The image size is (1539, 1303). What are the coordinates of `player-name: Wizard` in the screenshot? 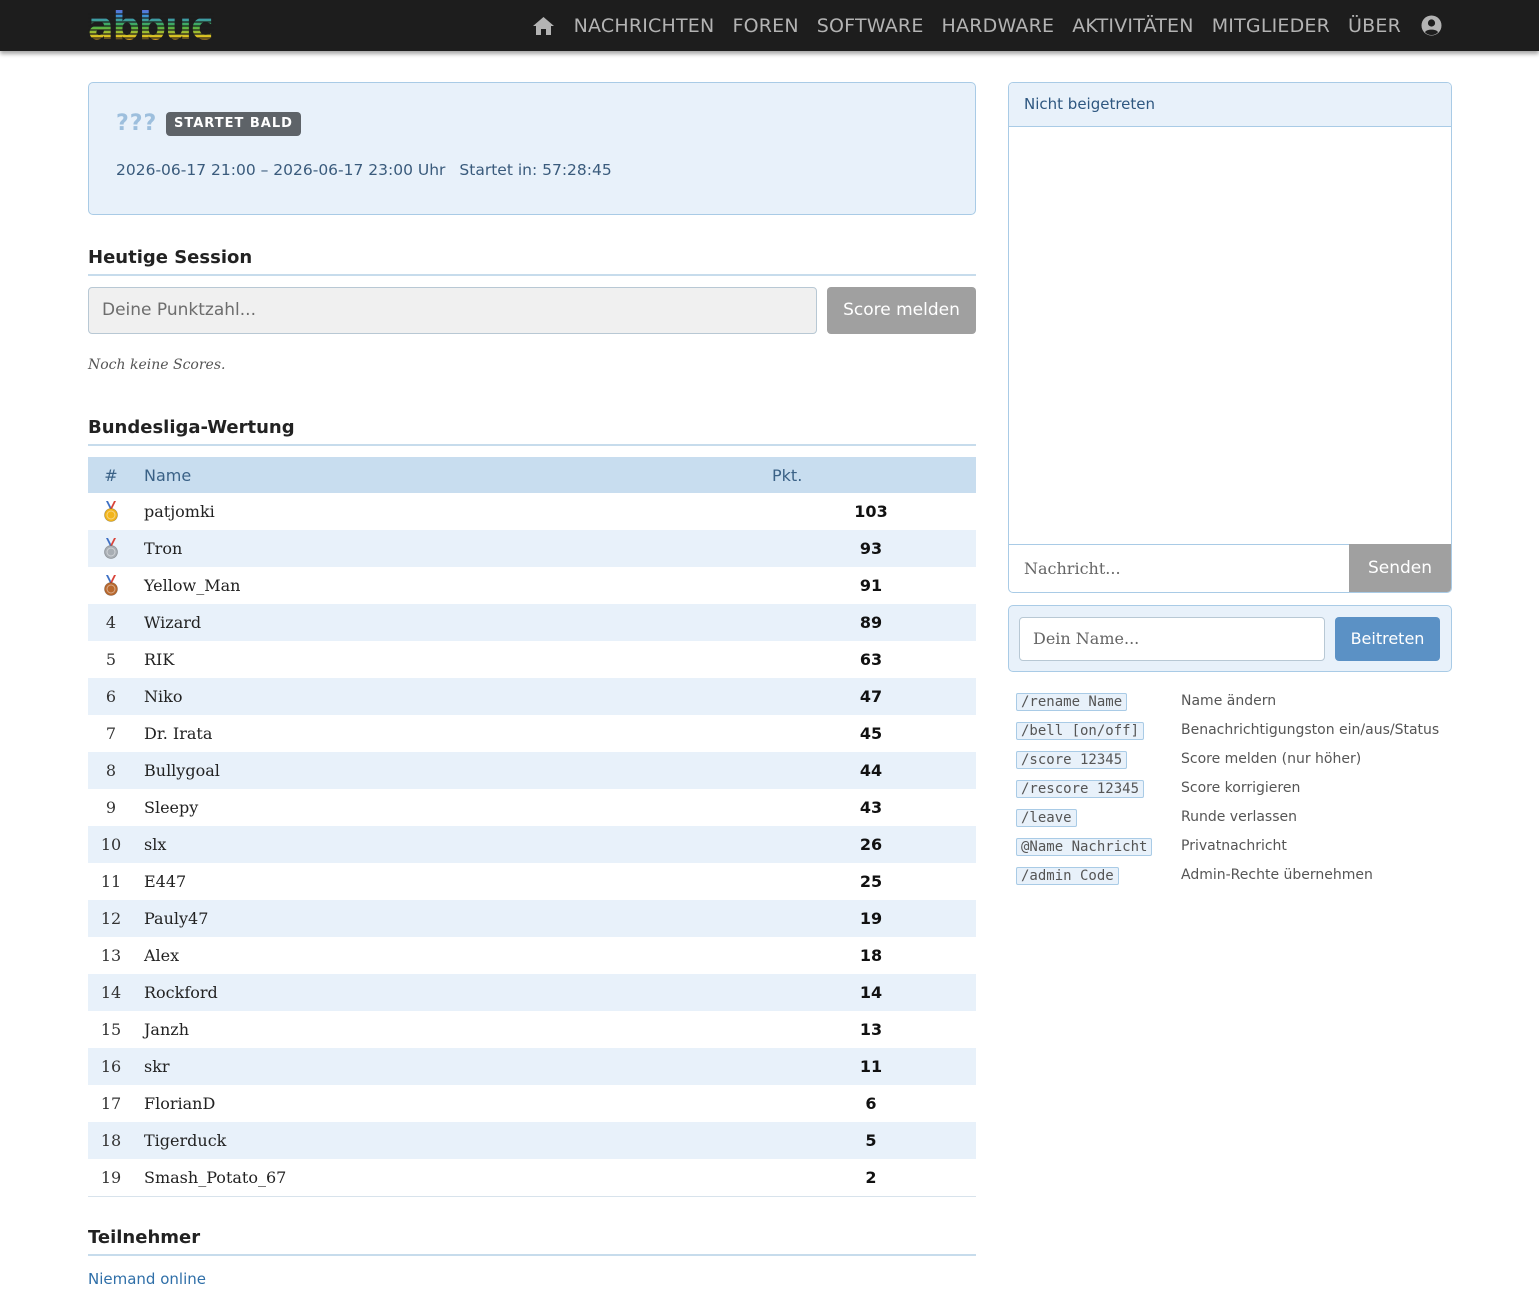 It's located at (450, 622).